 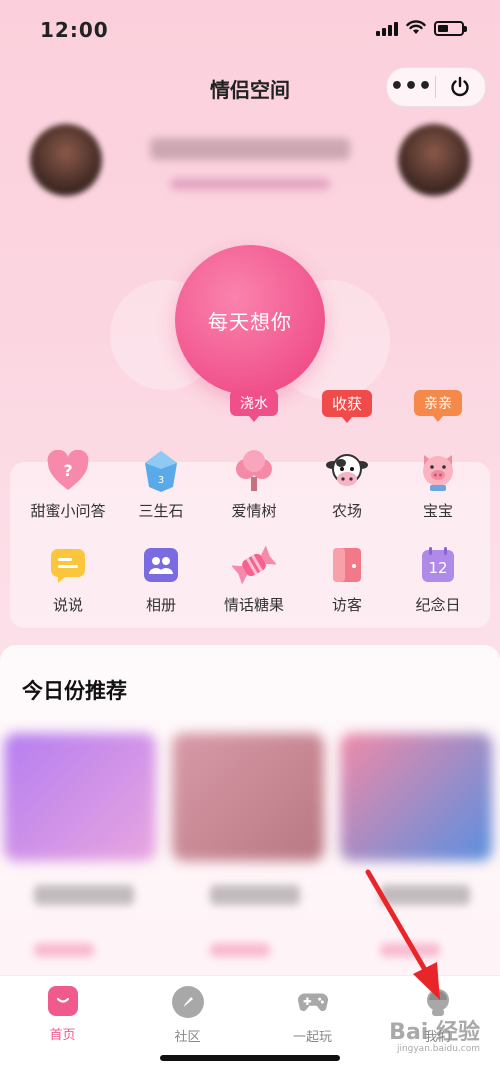 What do you see at coordinates (313, 1002) in the screenshot?
I see `gamepad-icon` at bounding box center [313, 1002].